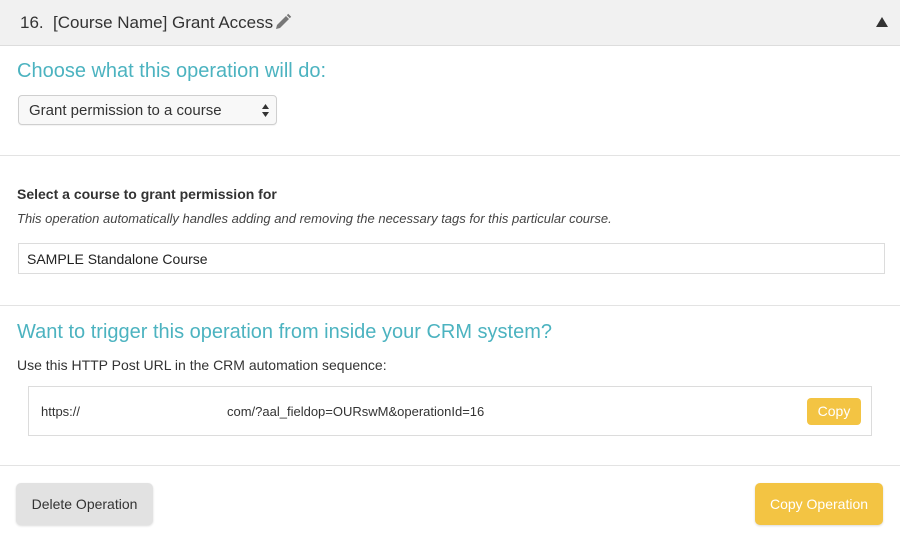 This screenshot has width=900, height=542. I want to click on operation-number: 16., so click(32, 22).